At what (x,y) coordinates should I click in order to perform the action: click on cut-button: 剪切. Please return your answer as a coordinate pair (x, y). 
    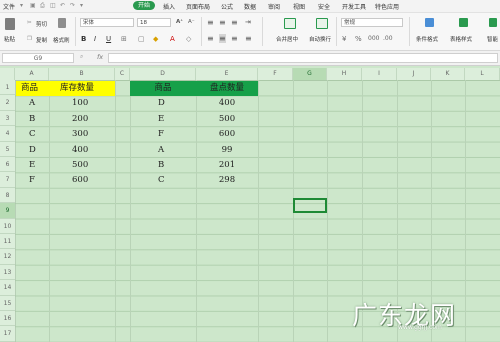
    Looking at the image, I should click on (41, 24).